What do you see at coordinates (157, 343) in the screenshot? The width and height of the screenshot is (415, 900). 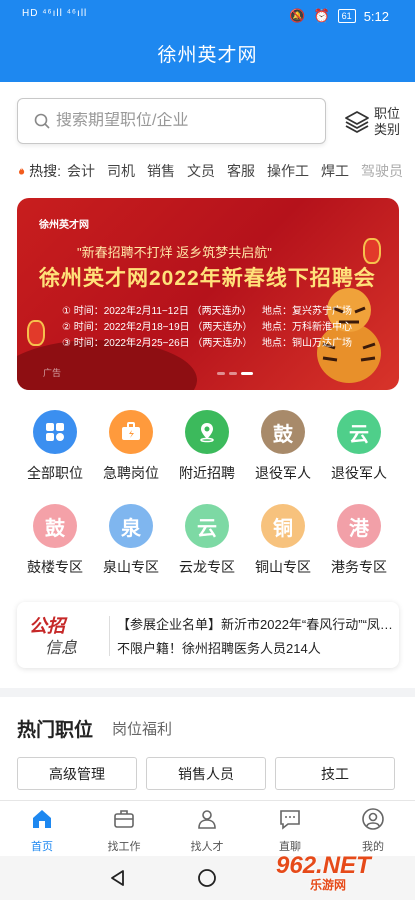 I see `banner-time: ③ 时间：2022年2月25−26日 （两天连办）` at bounding box center [157, 343].